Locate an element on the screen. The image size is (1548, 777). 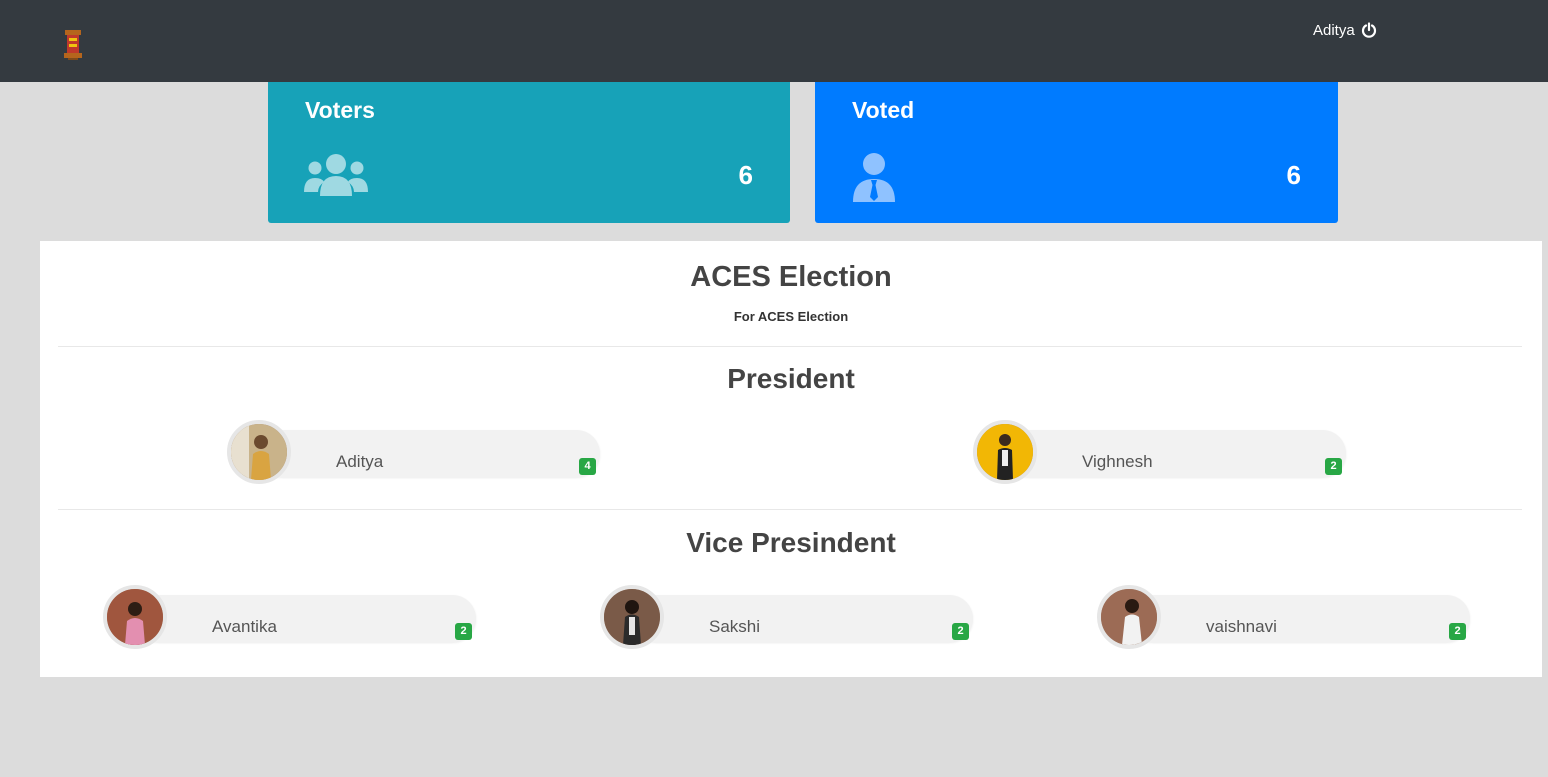
voters-stat-card: Voters 6 is located at coordinates (529, 152).